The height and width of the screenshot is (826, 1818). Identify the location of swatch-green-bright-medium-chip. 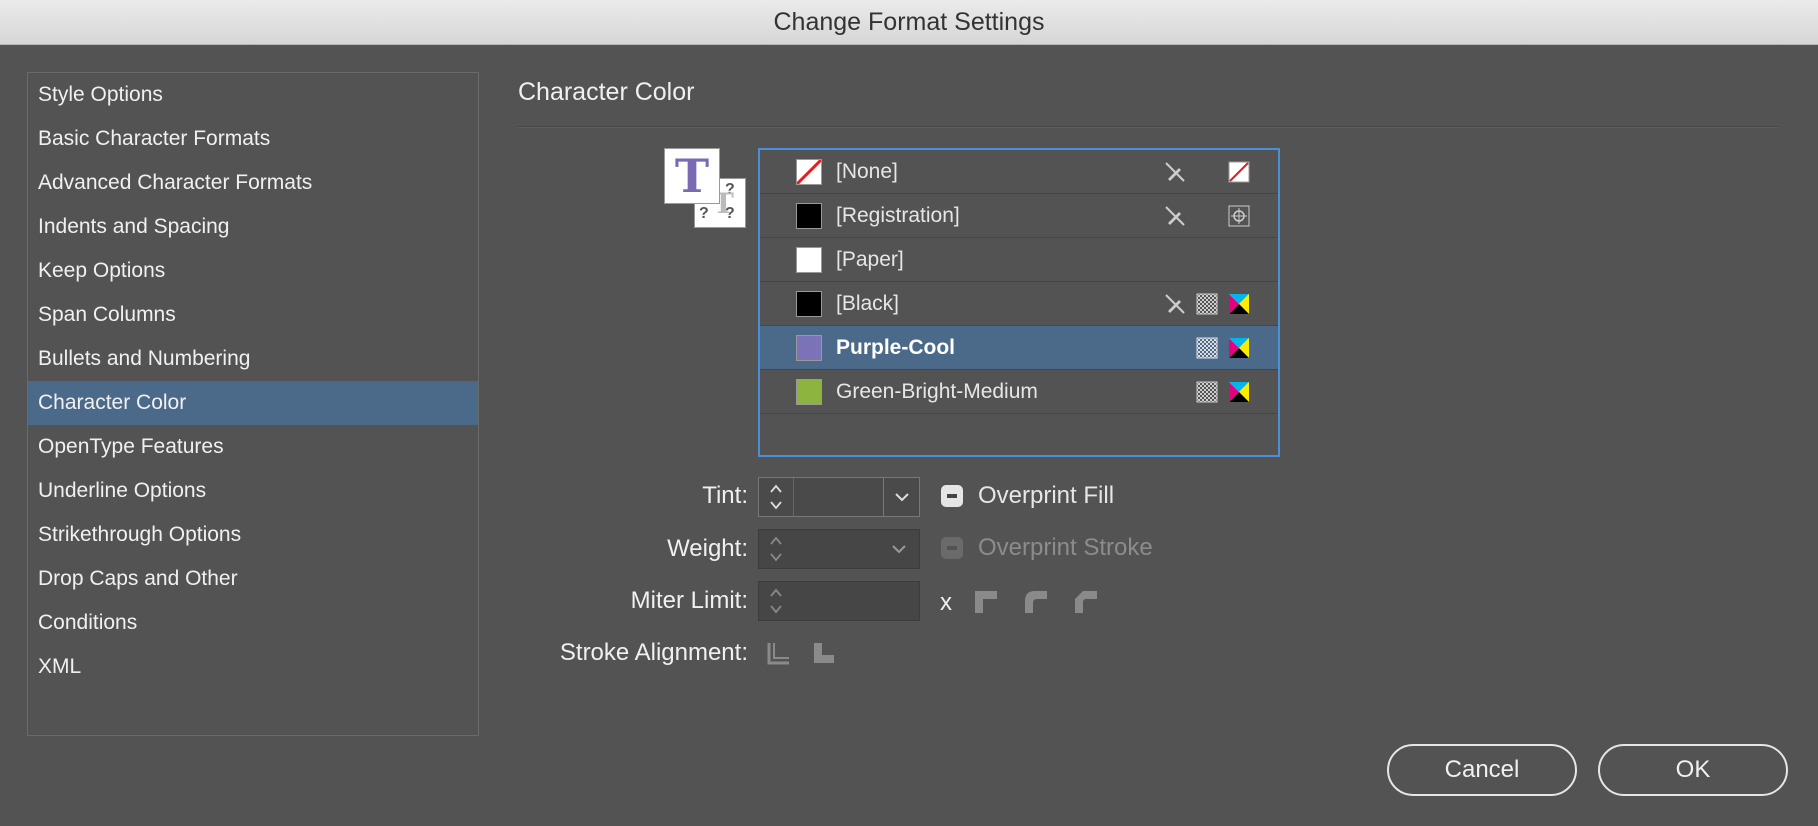
(809, 392).